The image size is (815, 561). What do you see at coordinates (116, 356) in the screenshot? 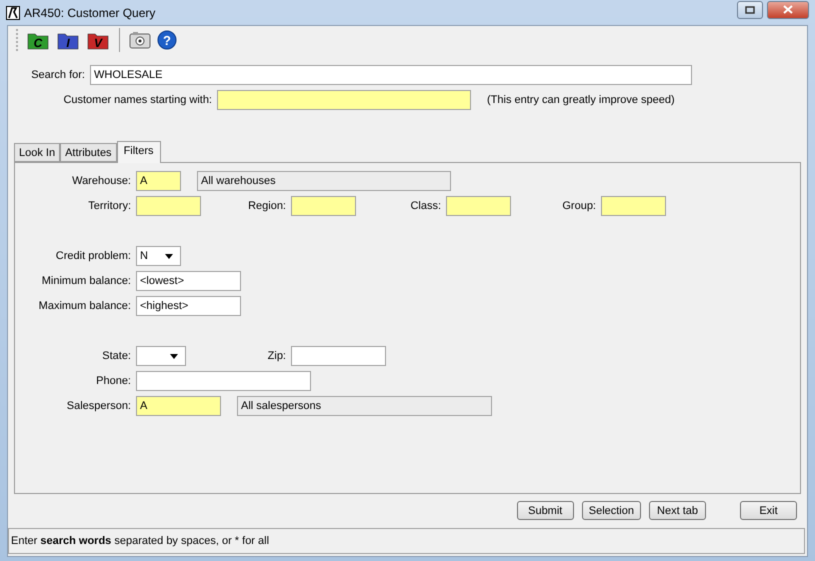
I see `field-label: State:` at bounding box center [116, 356].